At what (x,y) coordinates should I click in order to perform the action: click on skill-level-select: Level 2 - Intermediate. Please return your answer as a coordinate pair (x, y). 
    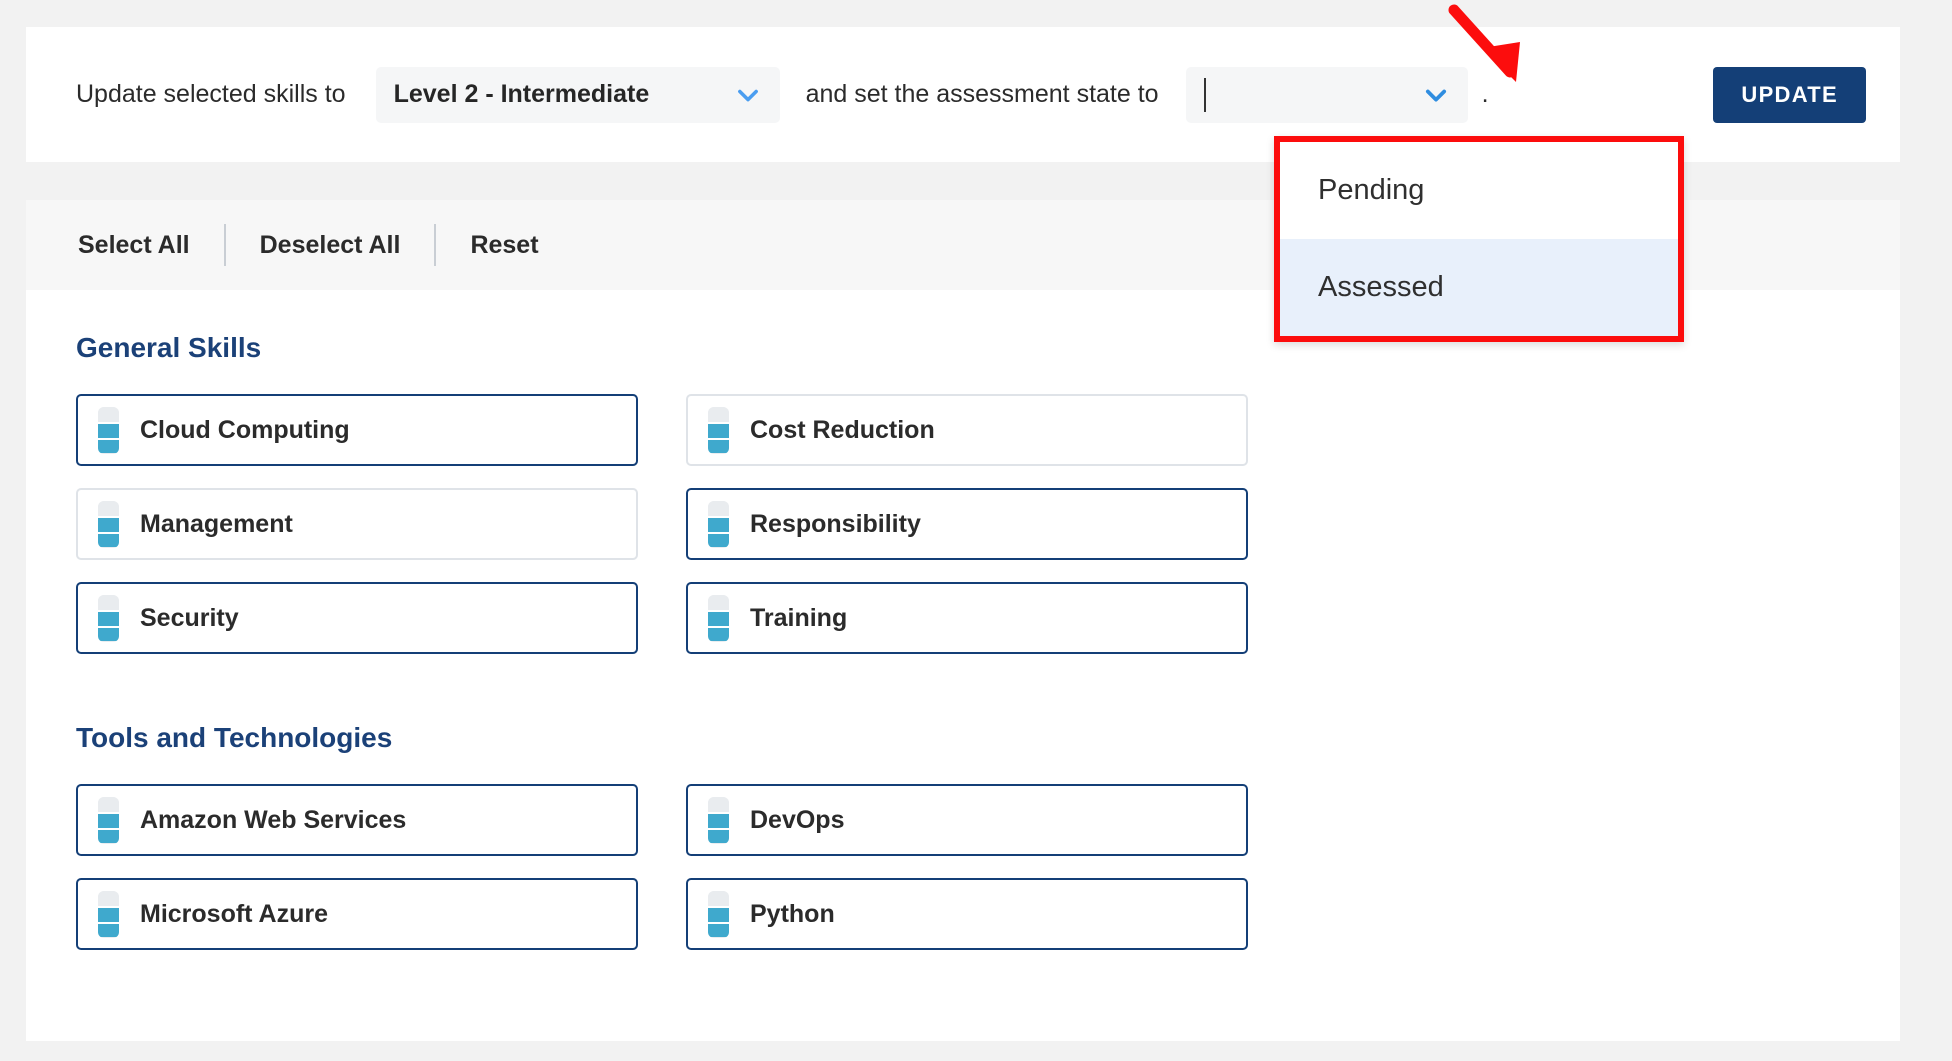
    Looking at the image, I should click on (577, 94).